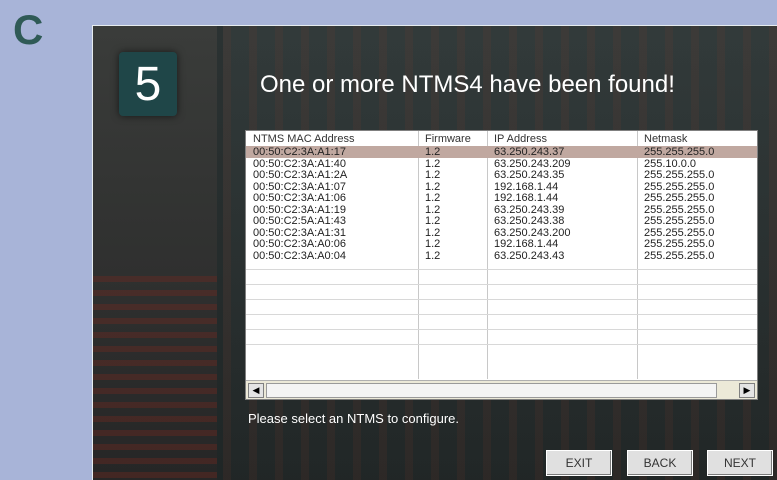 Image resolution: width=777 pixels, height=480 pixels. I want to click on cell-mac: 00:50:C2:3A:A1:40, so click(299, 163).